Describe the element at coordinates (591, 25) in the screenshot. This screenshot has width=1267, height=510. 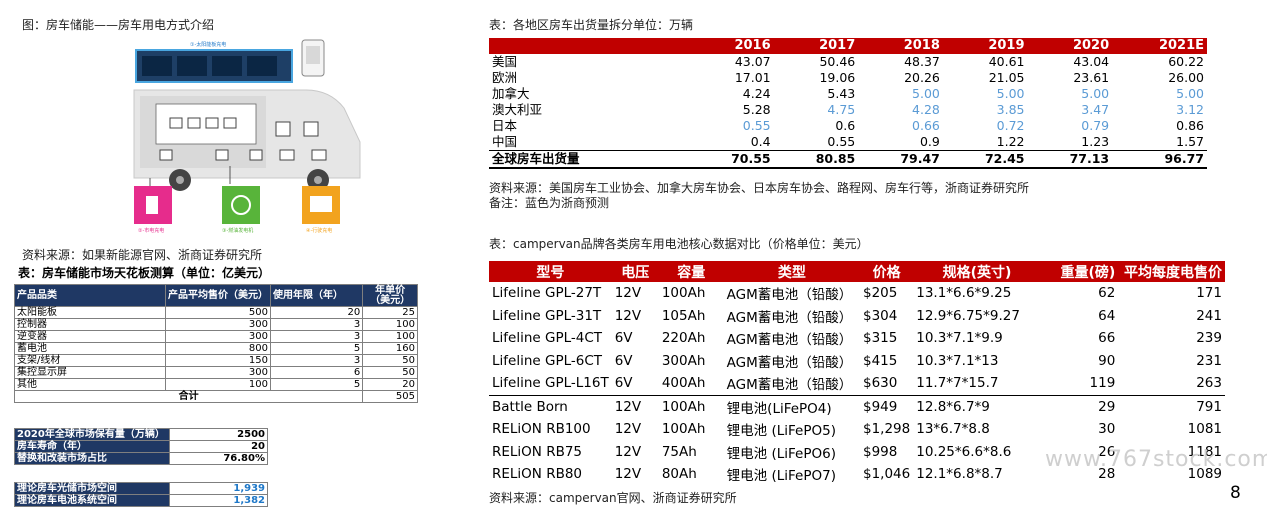
I see `shipment-title: 表：各地区房车出货量拆分单位：万辆` at that location.